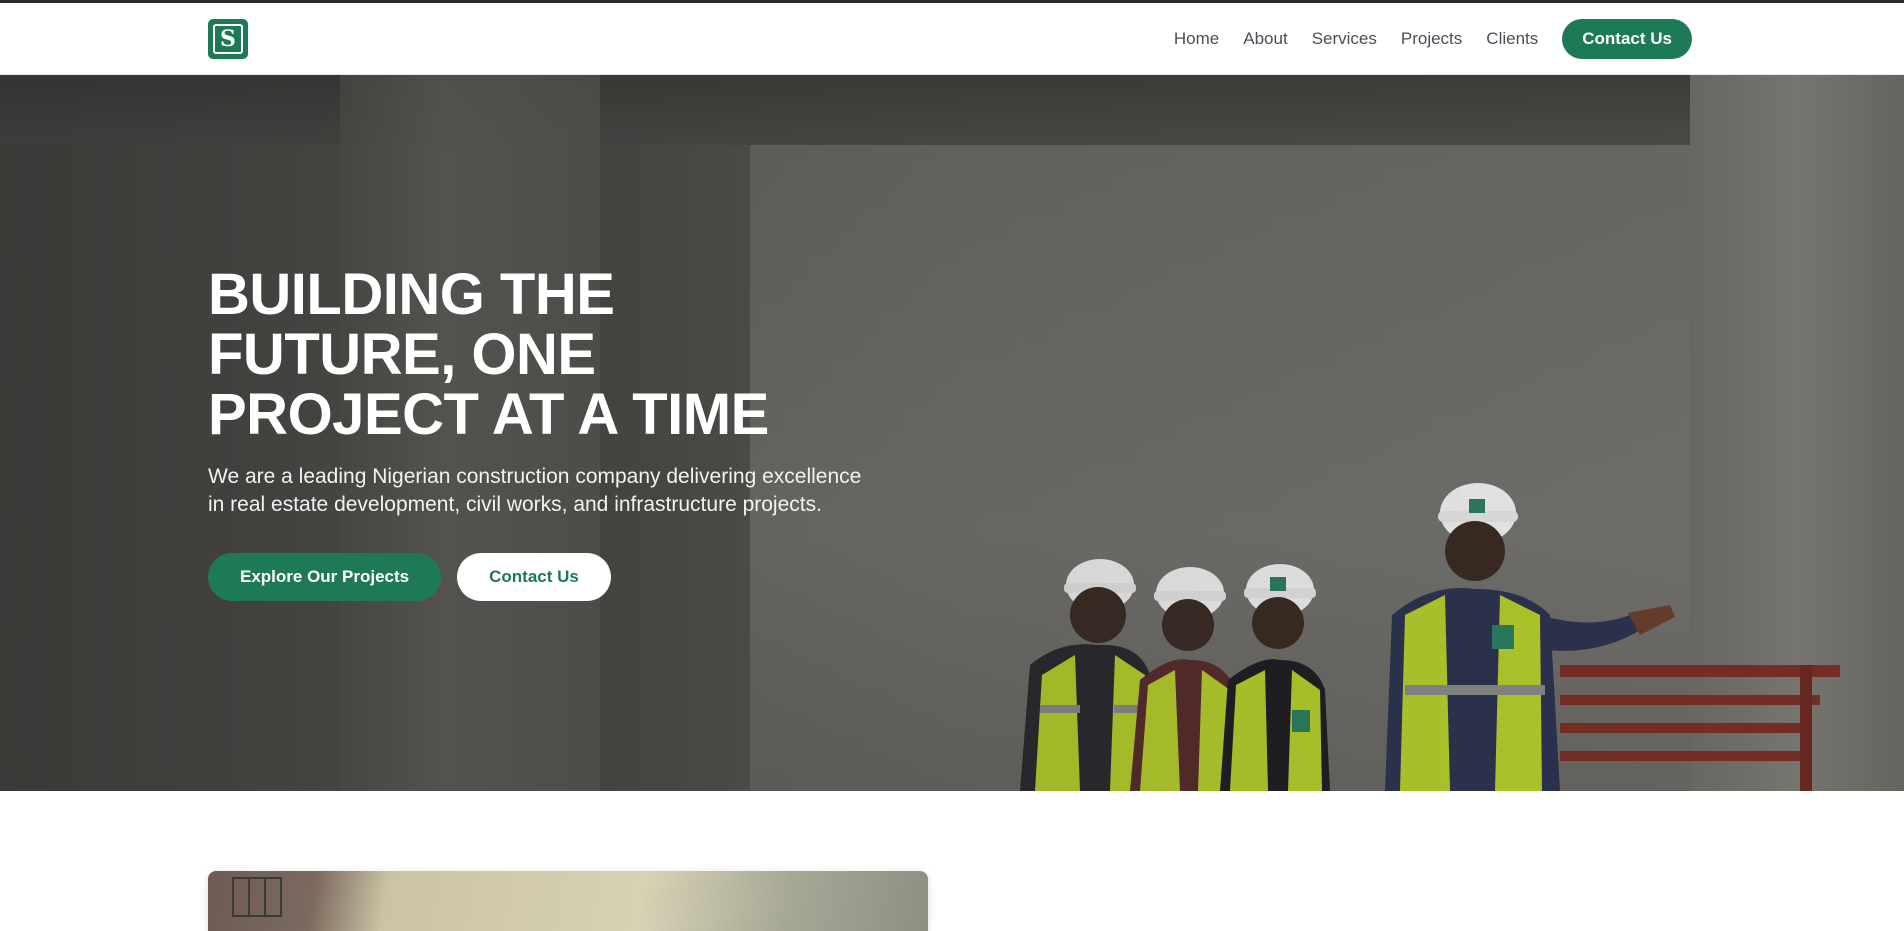  What do you see at coordinates (1265, 39) in the screenshot?
I see `nav-about-link: About` at bounding box center [1265, 39].